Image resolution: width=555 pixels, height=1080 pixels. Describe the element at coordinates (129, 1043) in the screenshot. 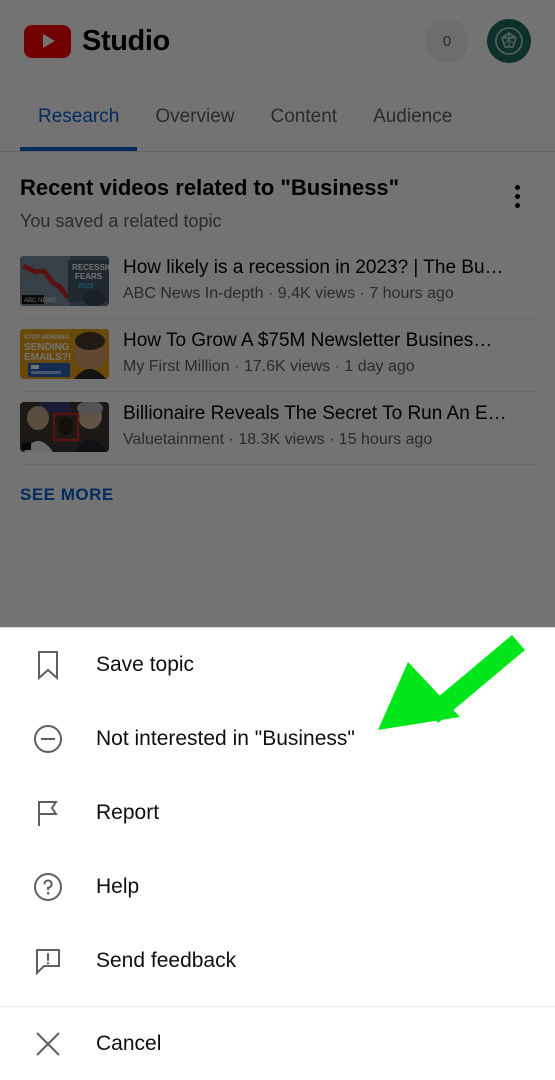

I see `menu-item-label: Cancel` at that location.